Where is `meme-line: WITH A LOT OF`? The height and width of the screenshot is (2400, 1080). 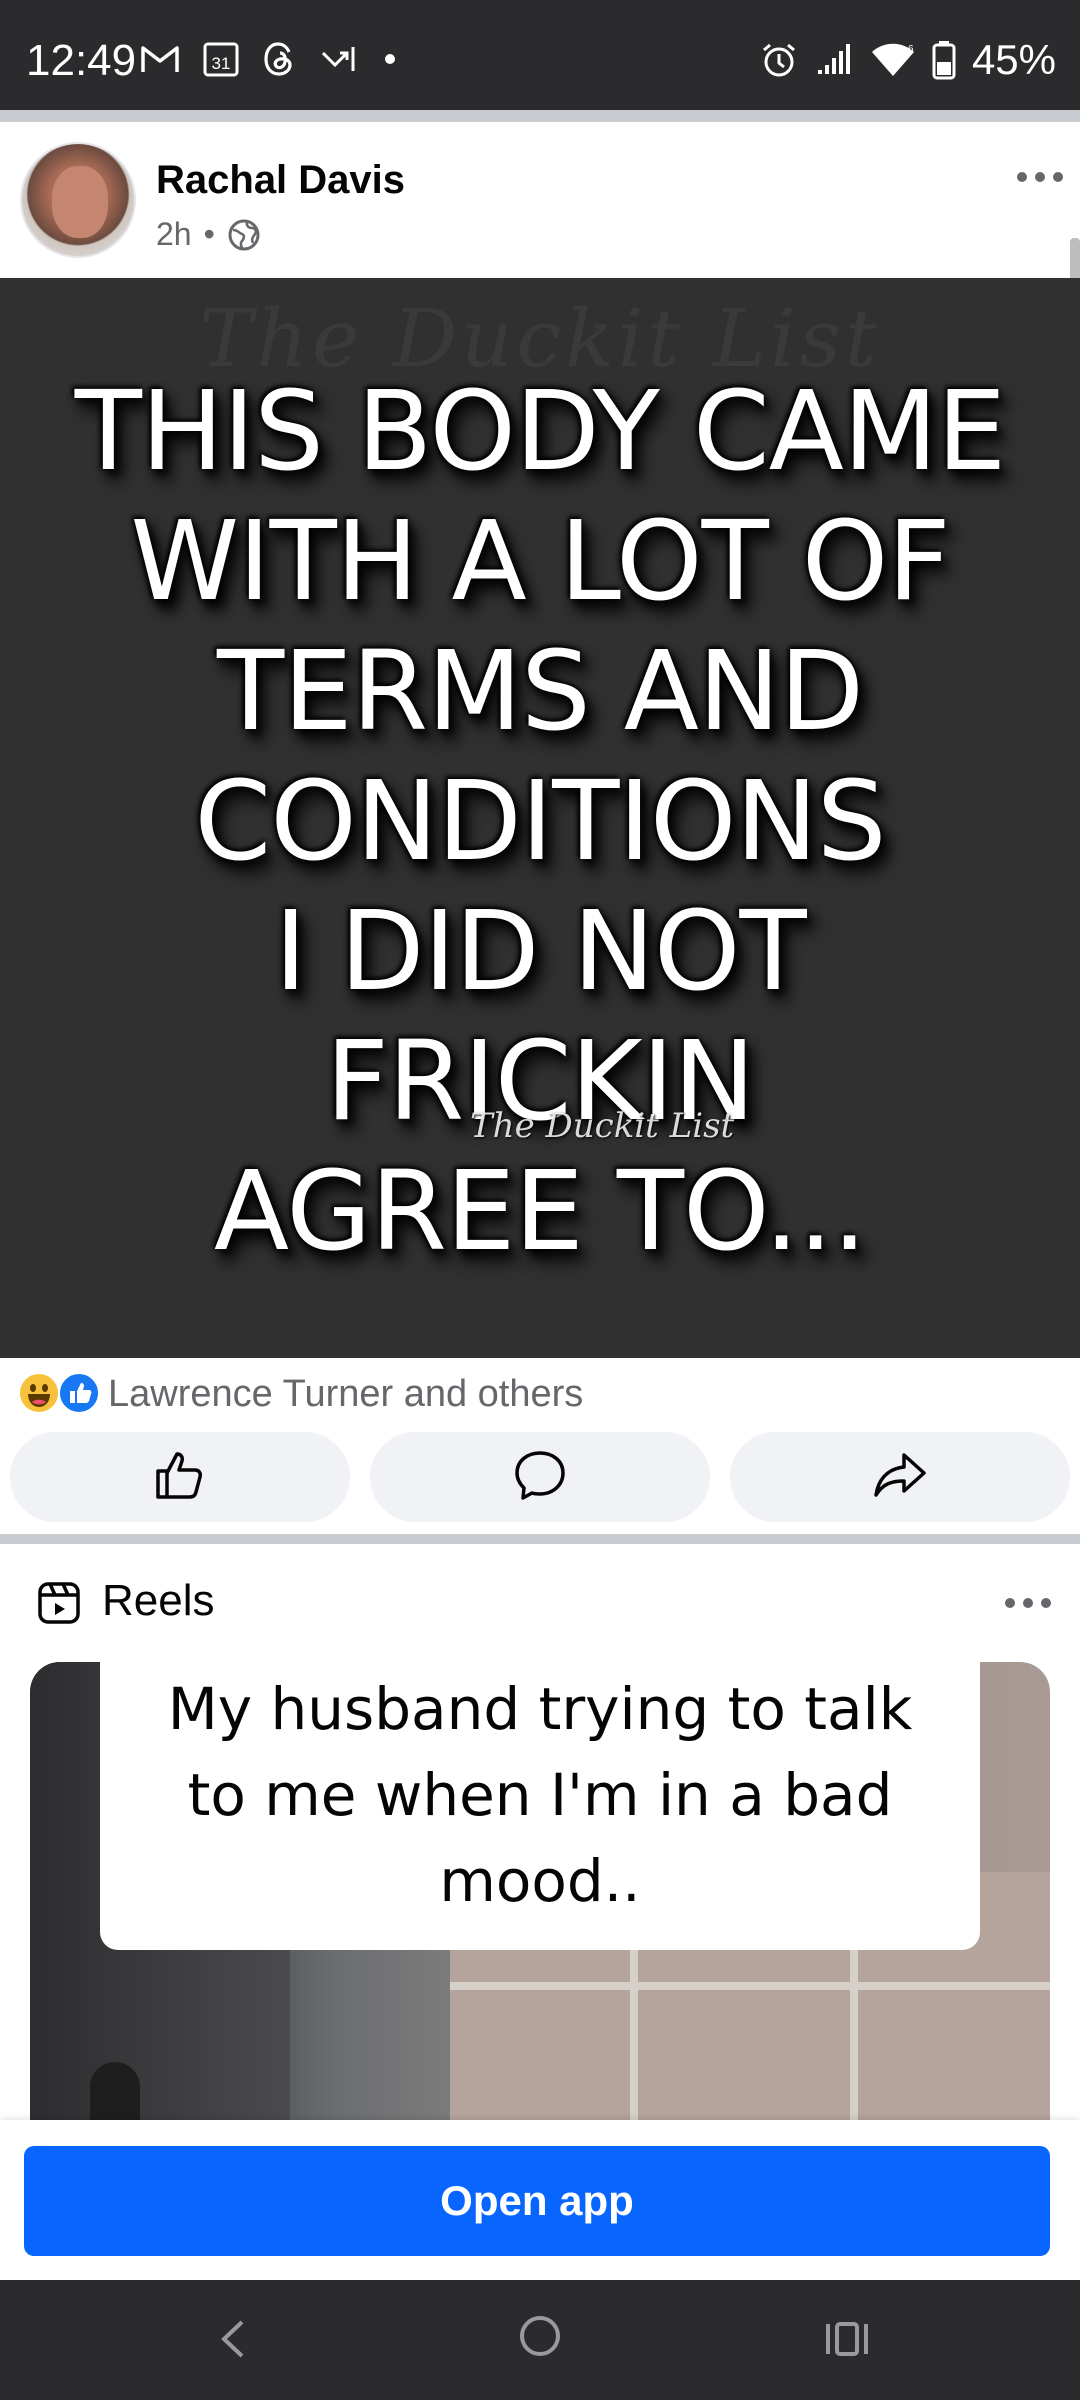 meme-line: WITH A LOT OF is located at coordinates (540, 561).